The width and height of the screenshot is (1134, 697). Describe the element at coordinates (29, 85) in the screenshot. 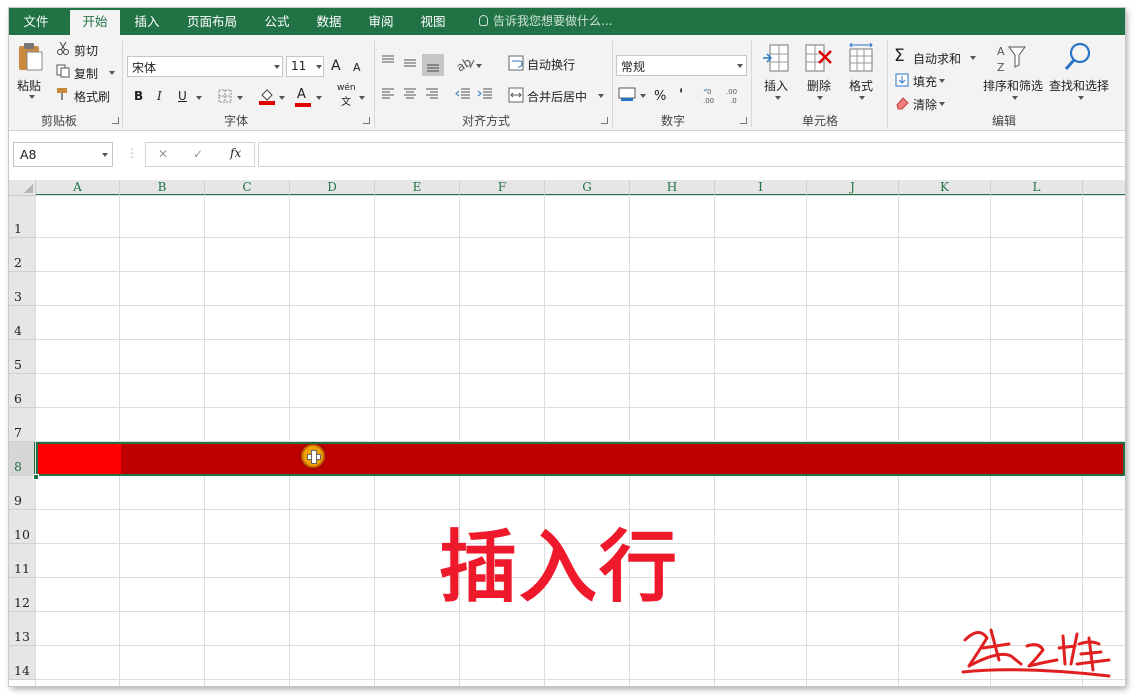

I see `paste-button: 粘贴` at that location.